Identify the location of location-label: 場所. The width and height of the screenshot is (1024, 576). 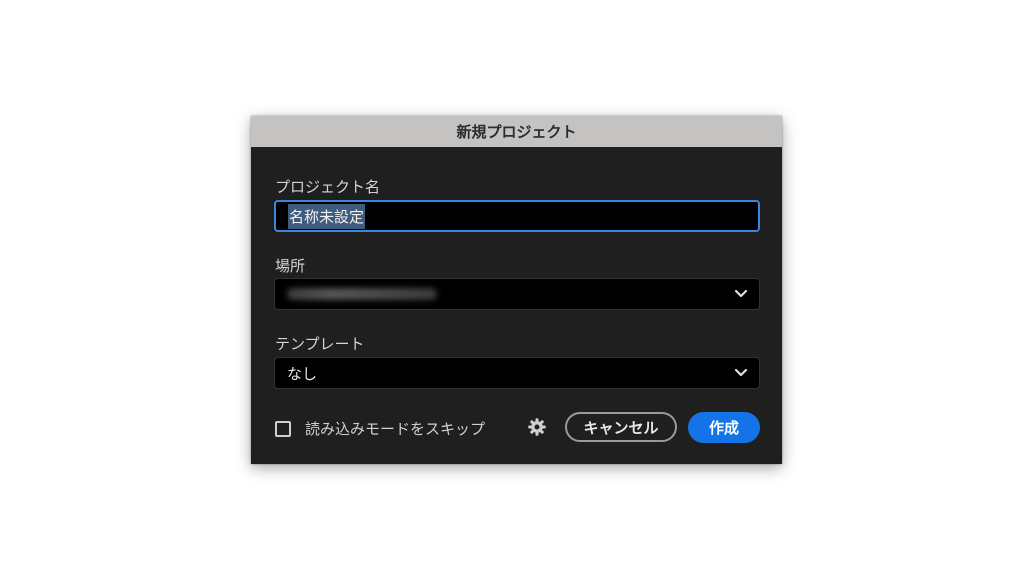
(290, 266).